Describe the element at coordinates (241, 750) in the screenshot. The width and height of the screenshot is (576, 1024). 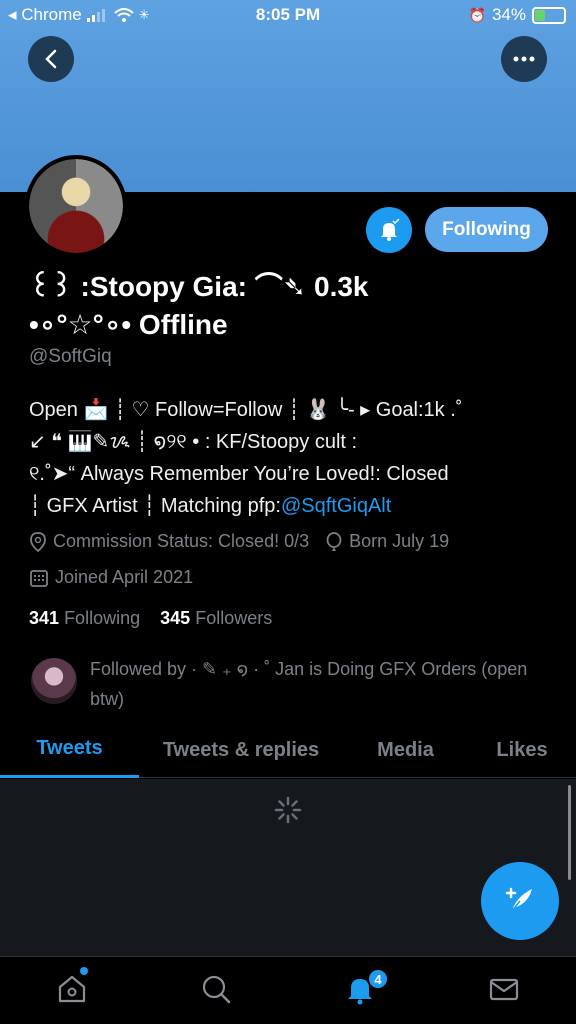
I see `tab-tweets-replies: Tweets & replies` at that location.